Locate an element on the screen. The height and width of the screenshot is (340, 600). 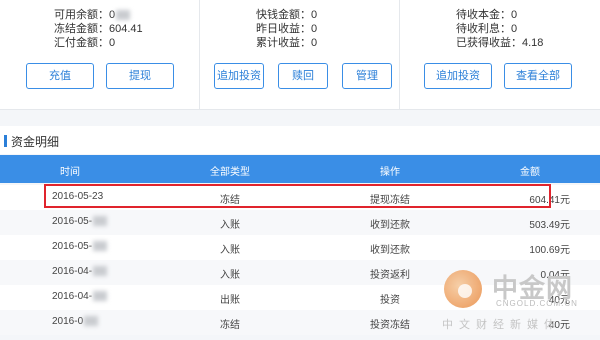
row-operation: 投资返利 is located at coordinates (390, 275).